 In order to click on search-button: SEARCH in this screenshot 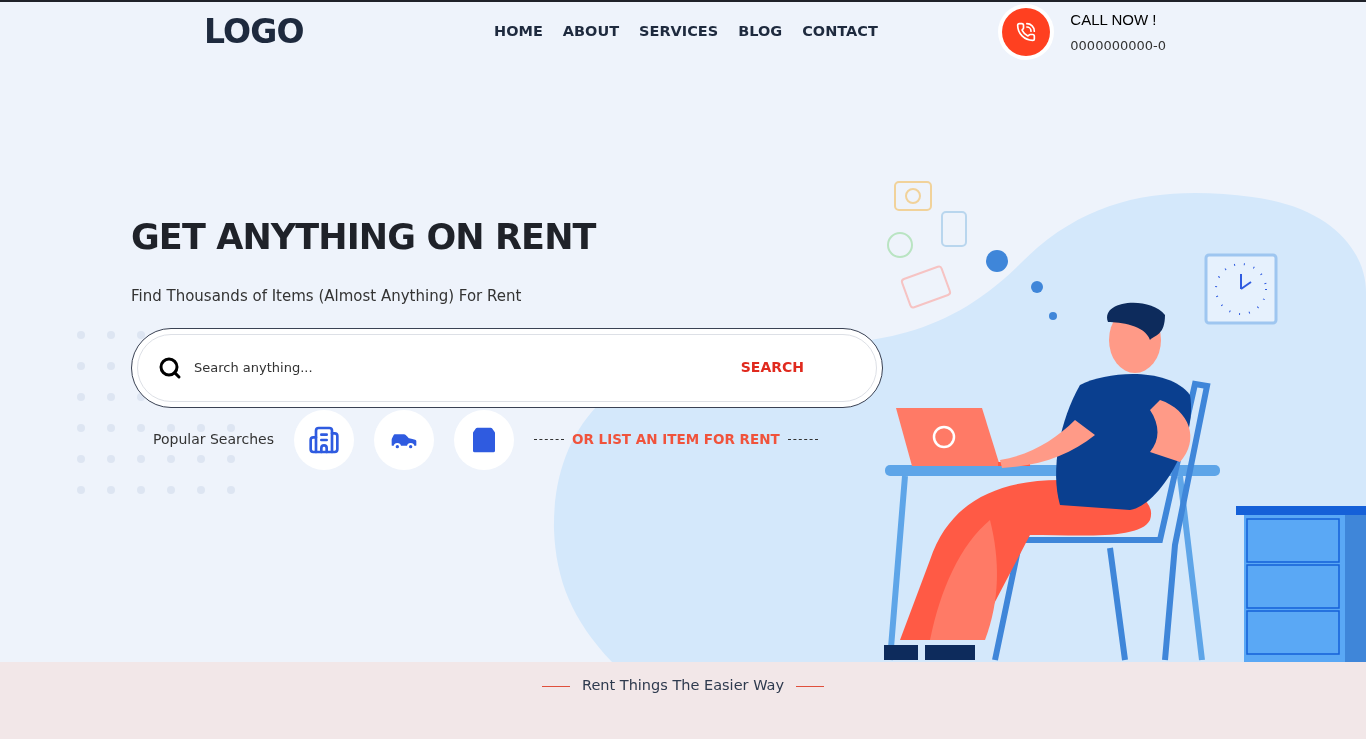, I will do `click(772, 367)`.